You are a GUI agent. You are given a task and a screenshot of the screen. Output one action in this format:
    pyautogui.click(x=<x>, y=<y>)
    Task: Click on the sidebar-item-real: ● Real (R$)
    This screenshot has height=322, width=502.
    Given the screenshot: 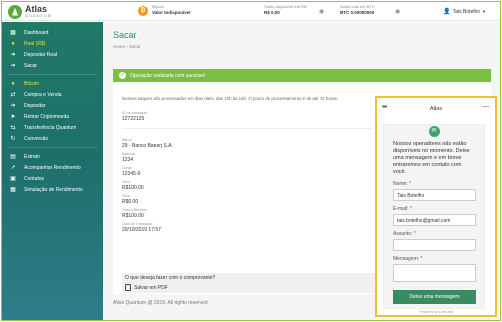 What is the action you would take?
    pyautogui.click(x=52, y=43)
    